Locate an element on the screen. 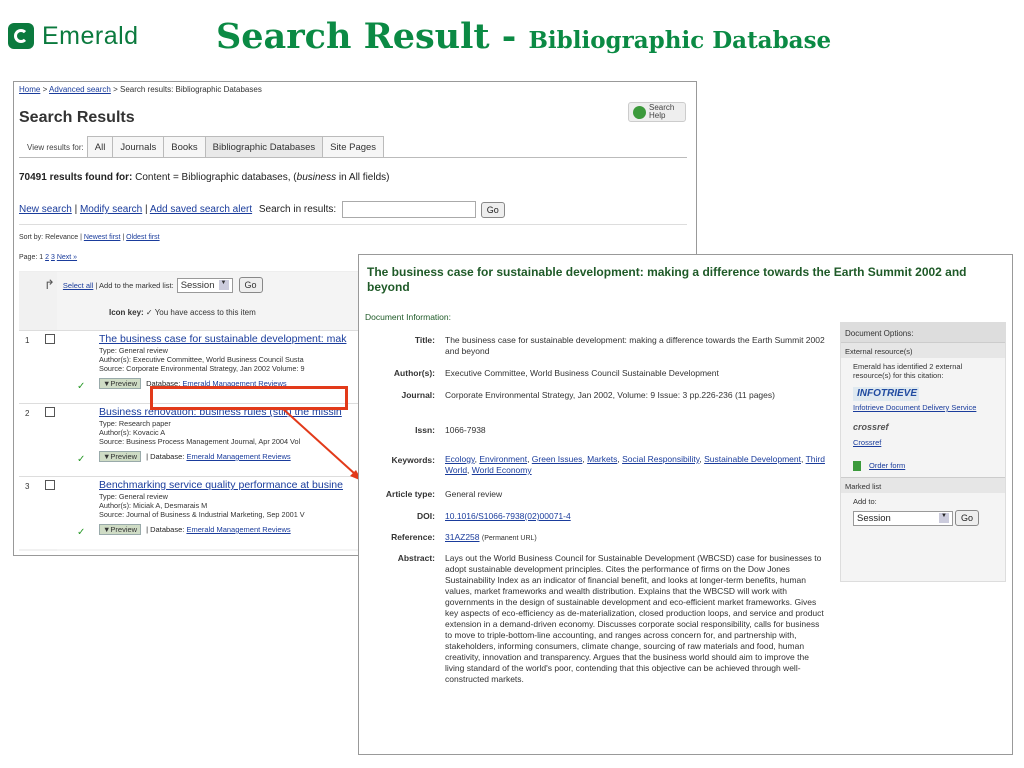 The height and width of the screenshot is (768, 1024). reference-value: 31AZ258 (Permanent URL) is located at coordinates (635, 538).